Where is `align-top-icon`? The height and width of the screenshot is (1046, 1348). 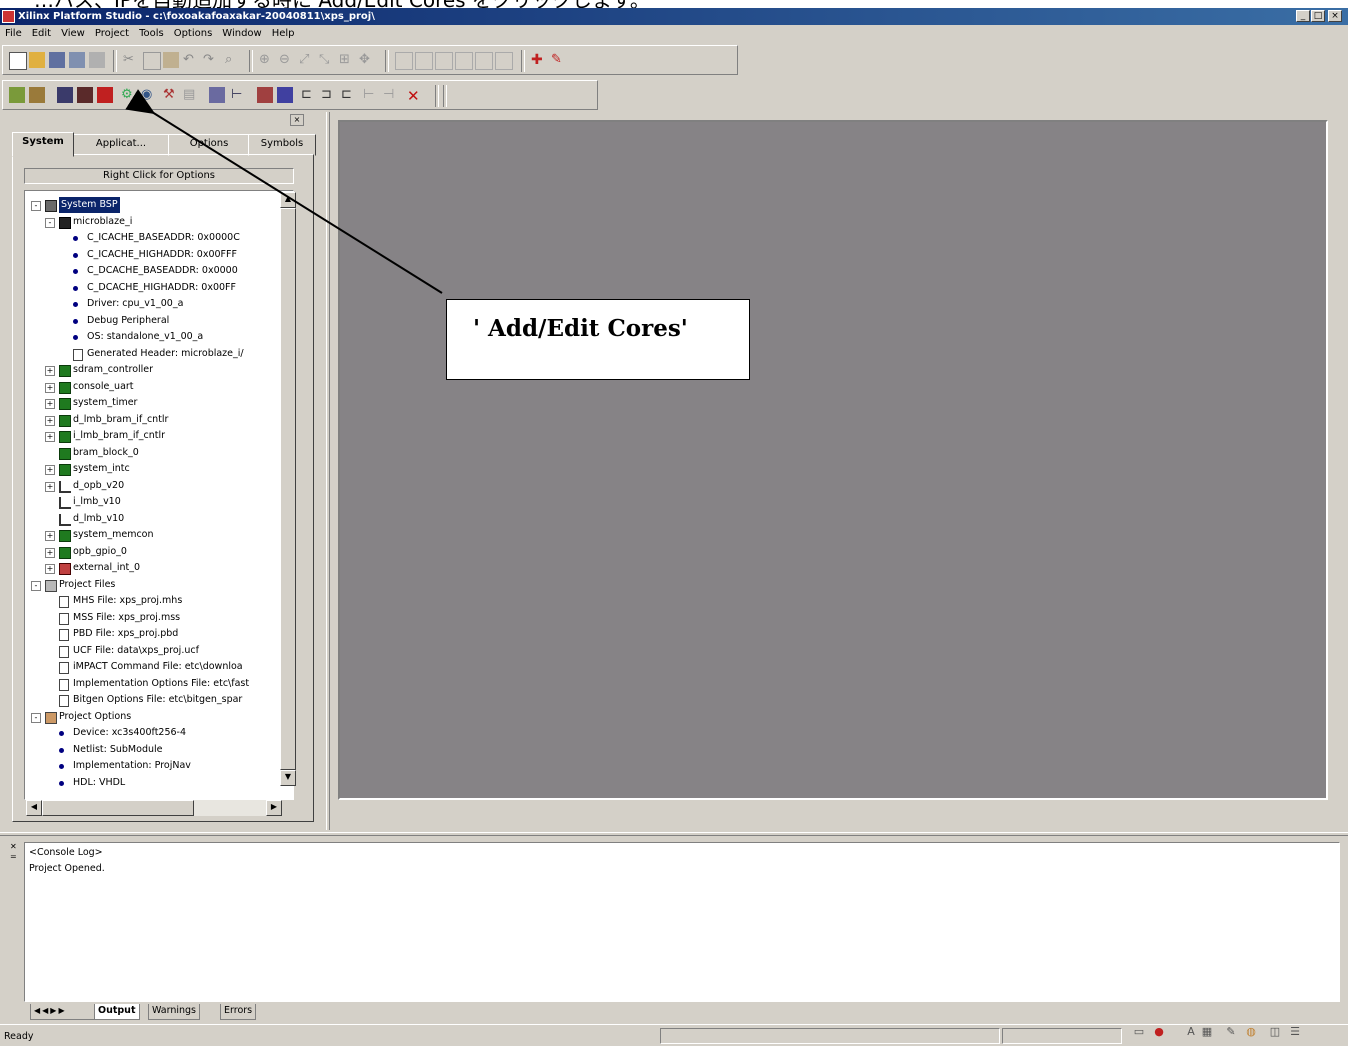
align-top-icon is located at coordinates (464, 61).